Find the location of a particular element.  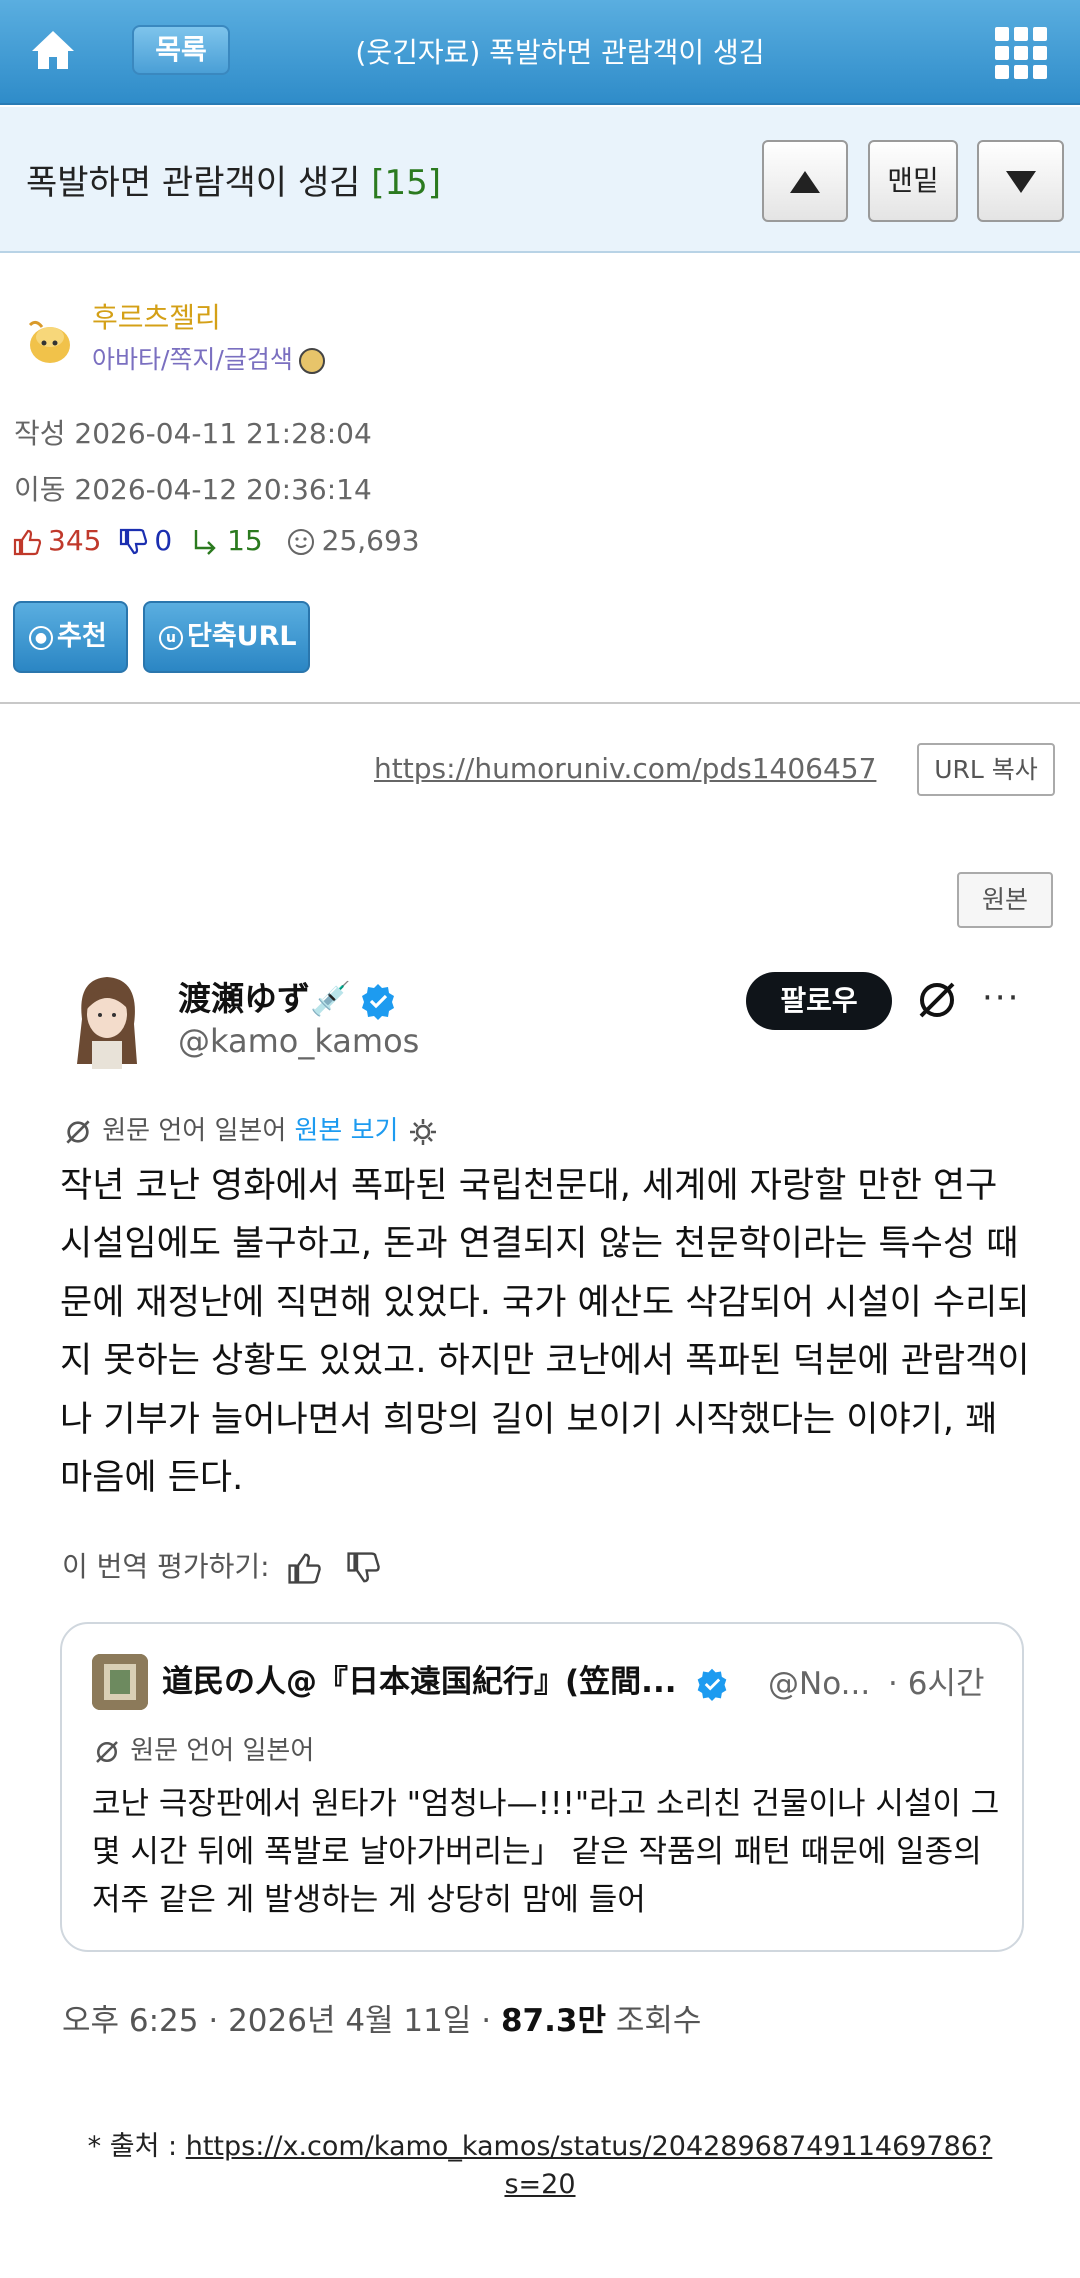

translate-icon is located at coordinates (78, 1131).